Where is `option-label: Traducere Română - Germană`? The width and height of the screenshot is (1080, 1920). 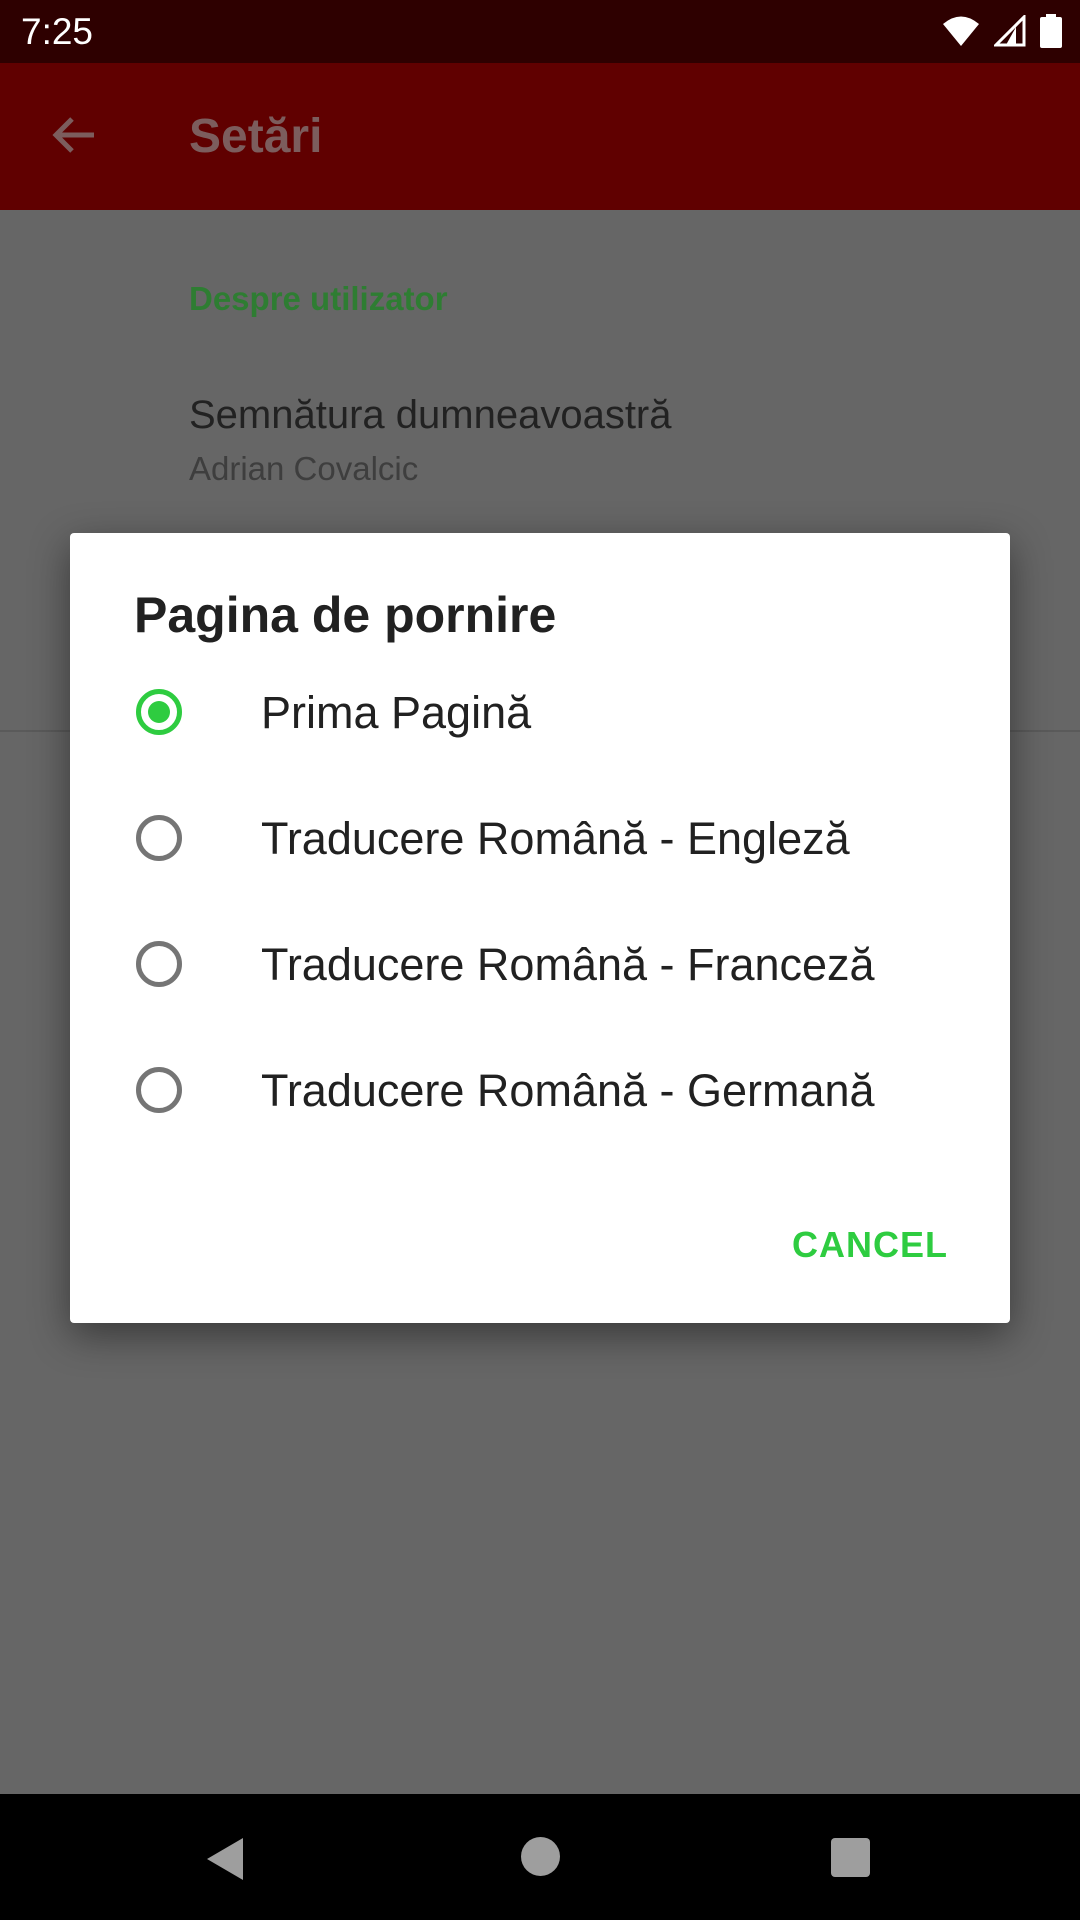
option-label: Traducere Română - Germană is located at coordinates (568, 1090).